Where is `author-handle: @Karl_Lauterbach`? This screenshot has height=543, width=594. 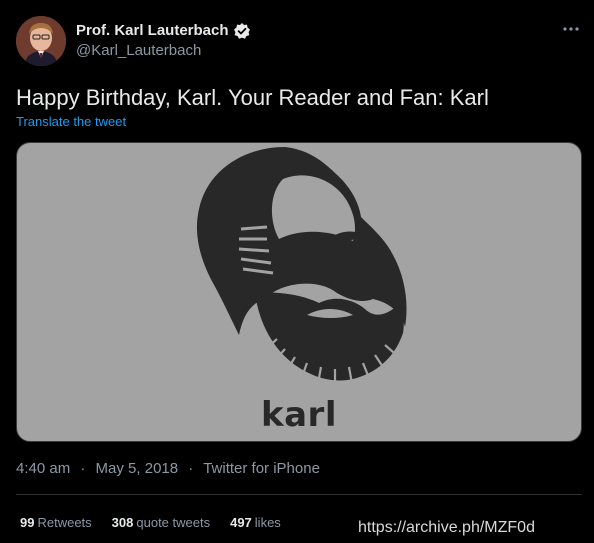 author-handle: @Karl_Lauterbach is located at coordinates (163, 51).